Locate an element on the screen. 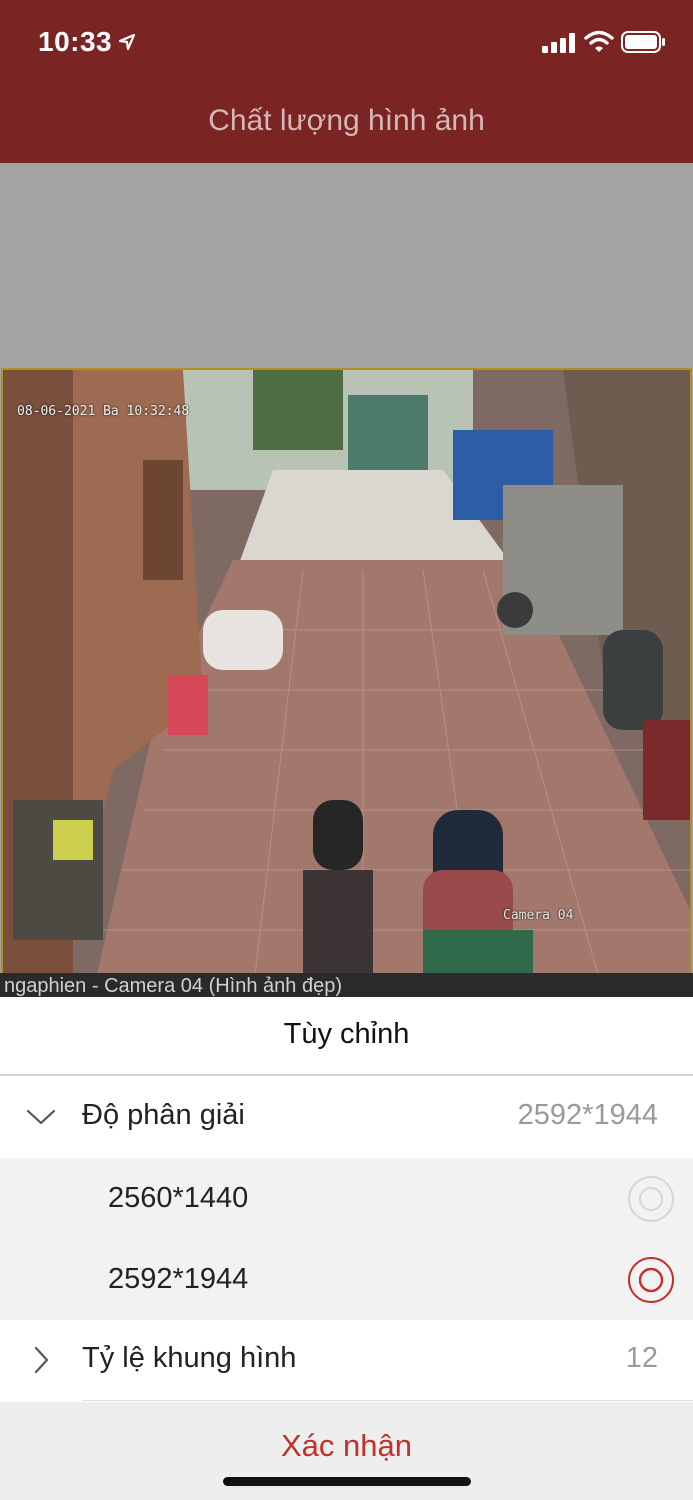 The height and width of the screenshot is (1500, 693). header-bar: 10:33 Chất lượng hình ảnh is located at coordinates (346, 81).